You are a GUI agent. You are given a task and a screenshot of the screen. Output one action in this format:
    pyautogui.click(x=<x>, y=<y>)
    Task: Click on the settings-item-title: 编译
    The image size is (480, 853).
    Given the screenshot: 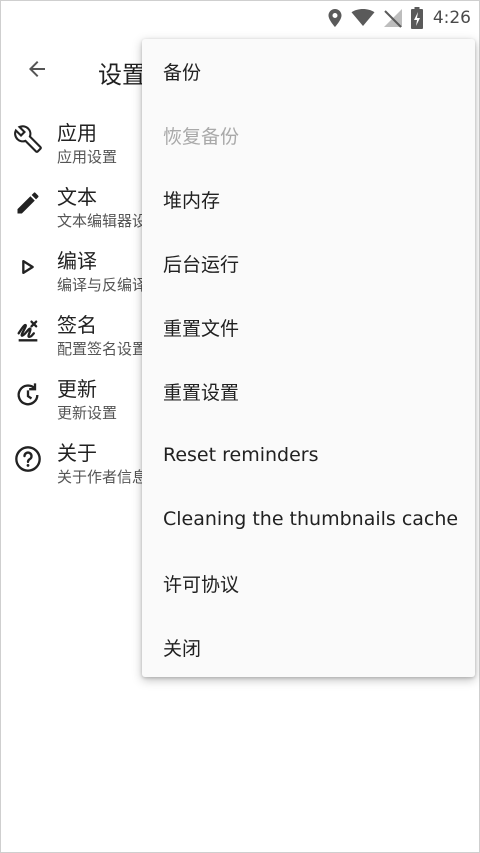 What is the action you would take?
    pyautogui.click(x=77, y=261)
    